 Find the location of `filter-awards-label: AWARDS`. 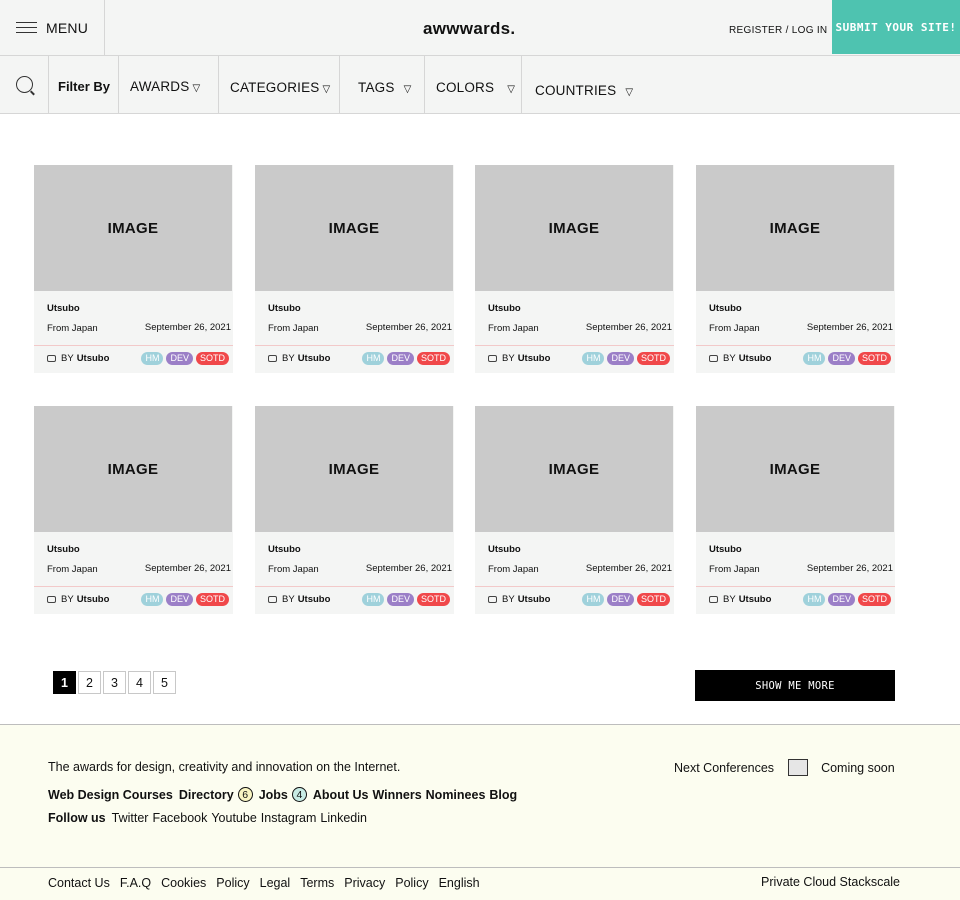

filter-awards-label: AWARDS is located at coordinates (160, 86).